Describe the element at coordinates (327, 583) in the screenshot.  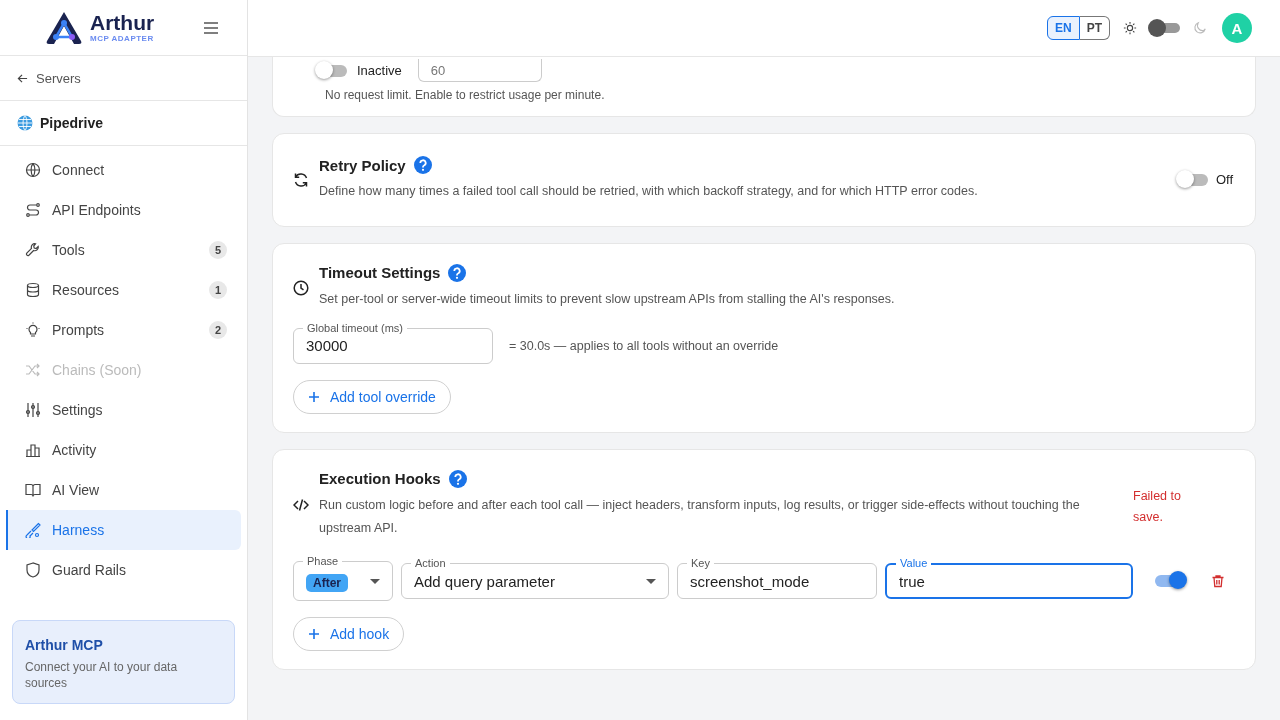
I see `phase-tag: After` at that location.